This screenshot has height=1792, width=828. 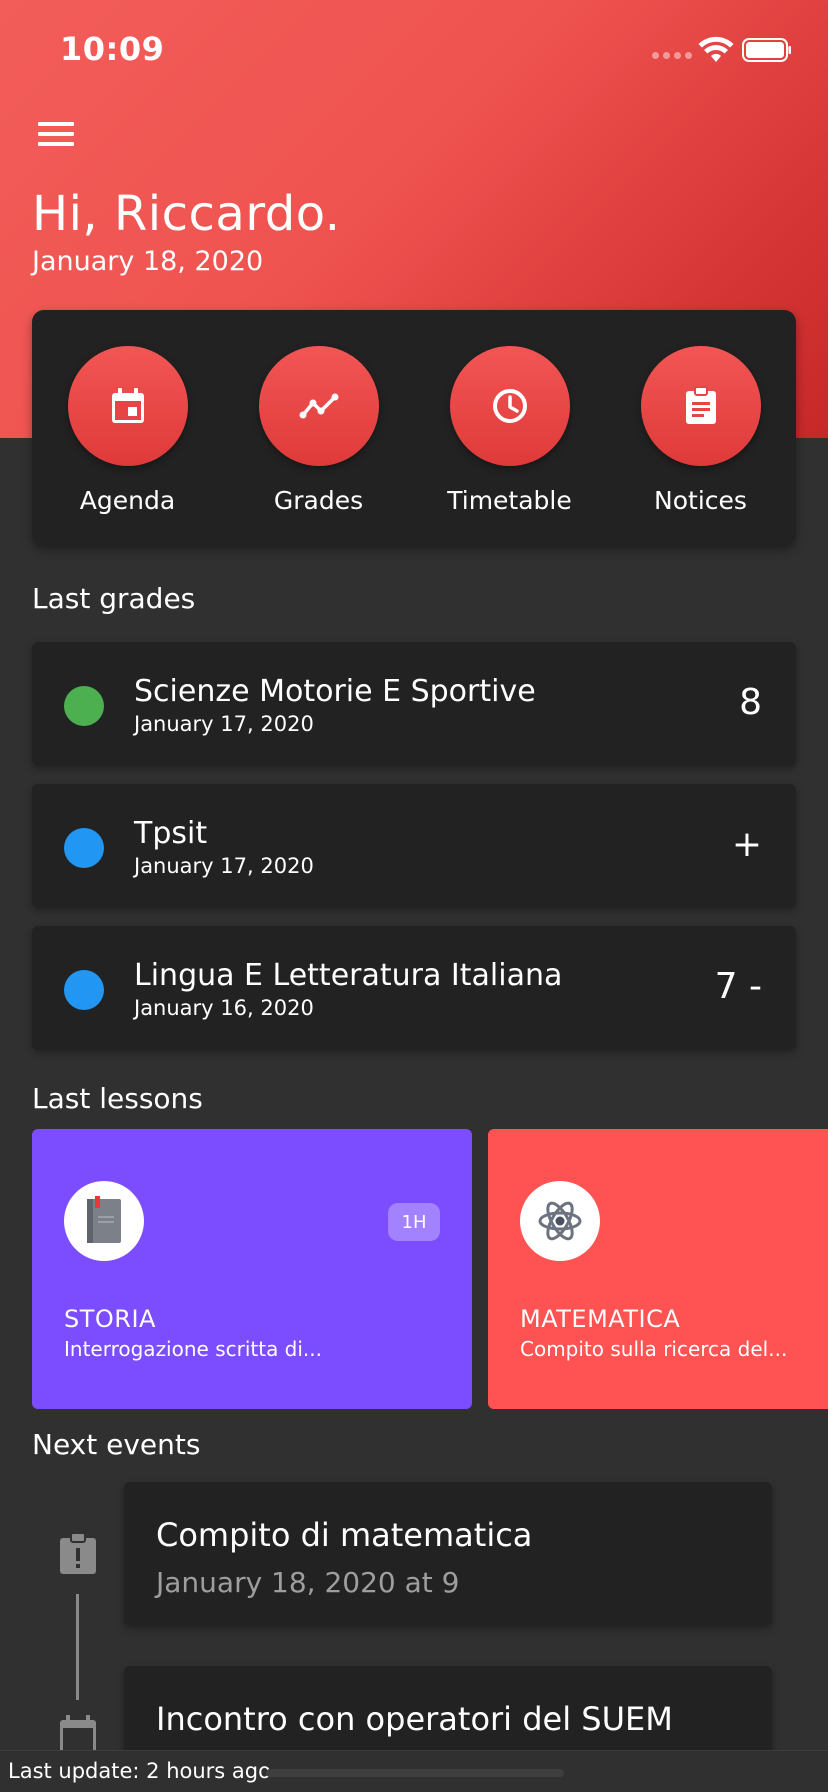 I want to click on battery-icon, so click(x=766, y=50).